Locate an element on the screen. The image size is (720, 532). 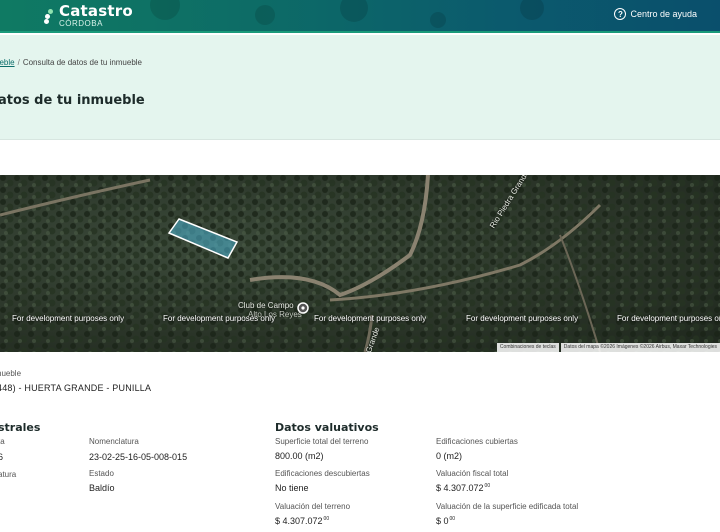
logo-title: Catastro is located at coordinates (96, 11).